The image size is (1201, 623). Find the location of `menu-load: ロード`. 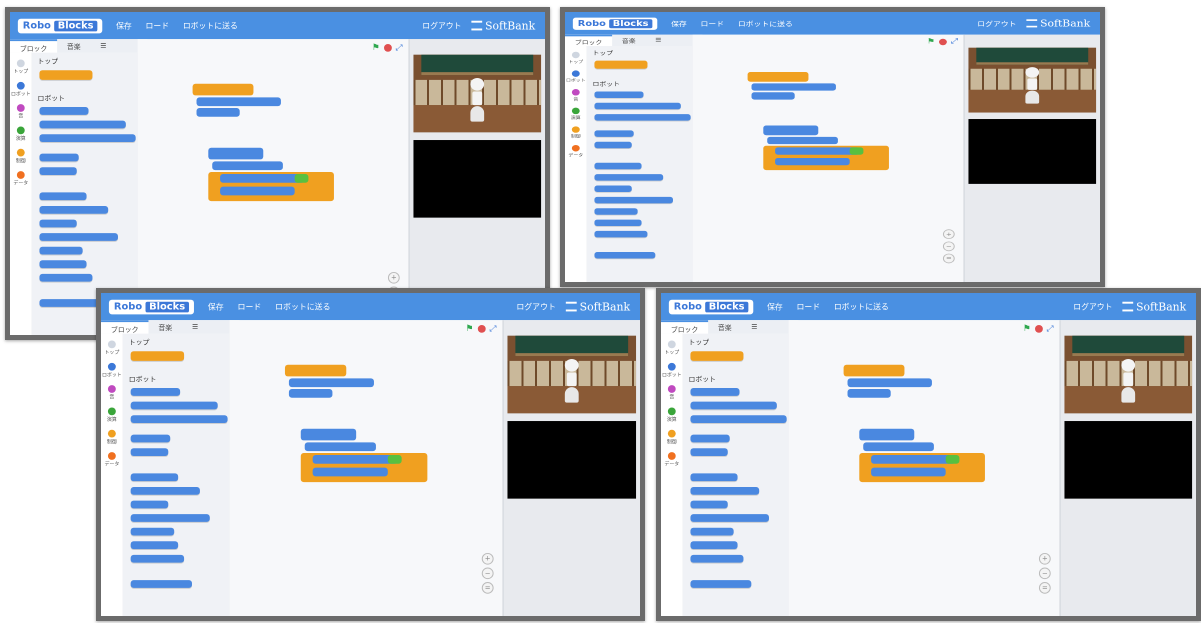

menu-load: ロード is located at coordinates (250, 306).